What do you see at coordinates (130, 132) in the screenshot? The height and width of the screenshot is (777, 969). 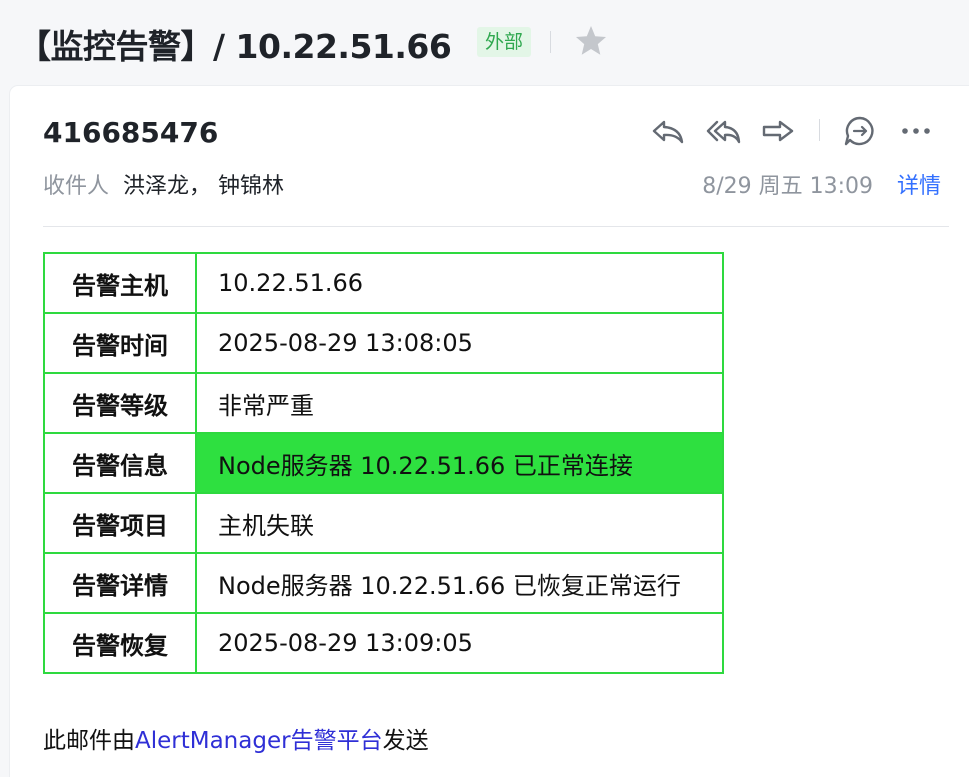 I see `sender-name: 416685476` at bounding box center [130, 132].